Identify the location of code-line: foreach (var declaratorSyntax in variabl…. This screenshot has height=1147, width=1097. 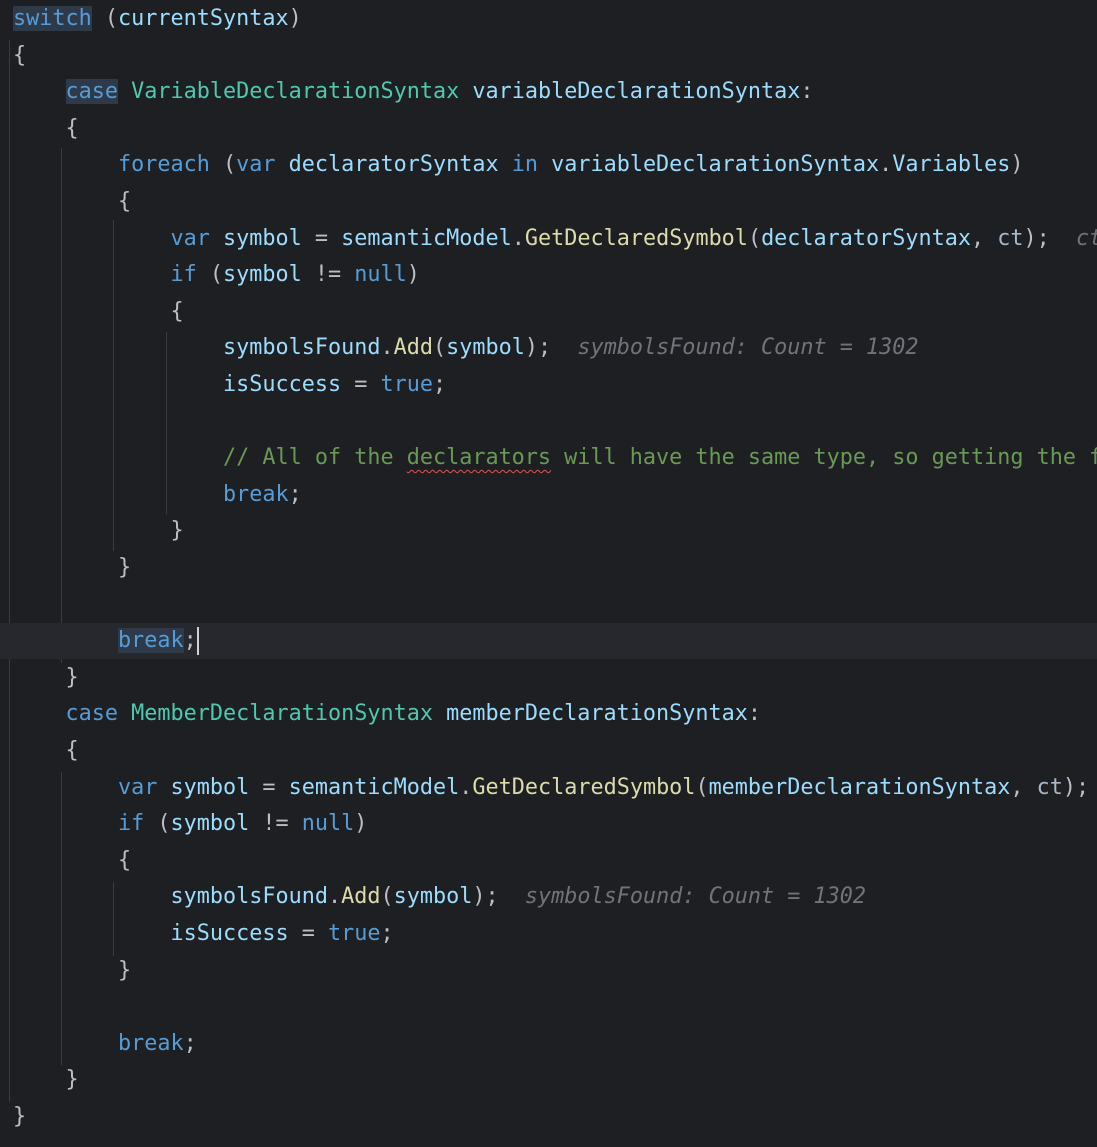
(548, 165).